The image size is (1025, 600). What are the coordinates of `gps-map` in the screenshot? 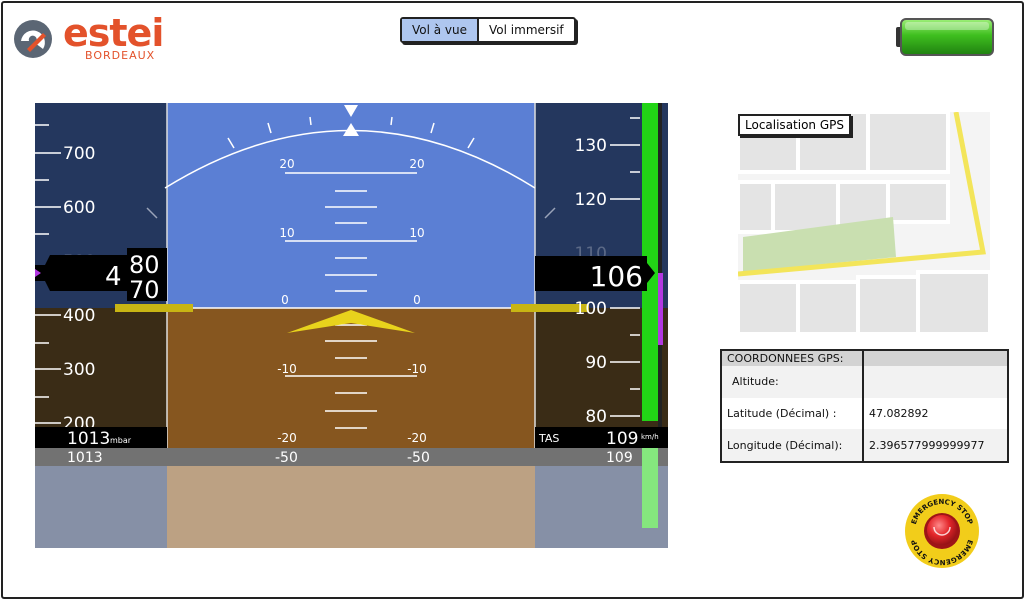 It's located at (864, 223).